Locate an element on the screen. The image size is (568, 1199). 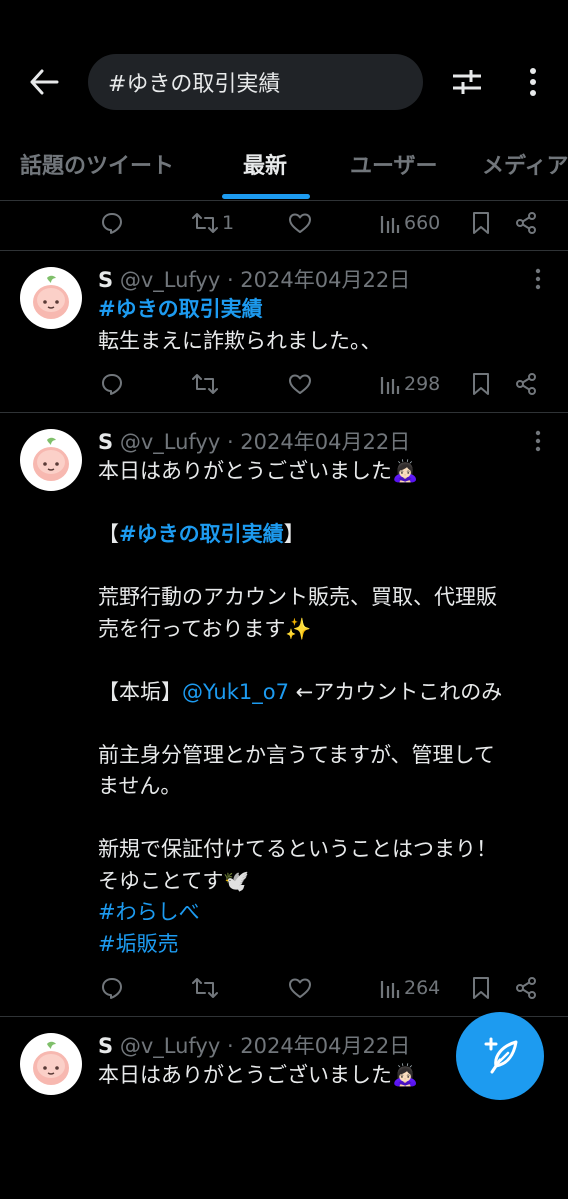
tweet-line: 新規で保証付けてるということはつまり！ is located at coordinates (297, 849).